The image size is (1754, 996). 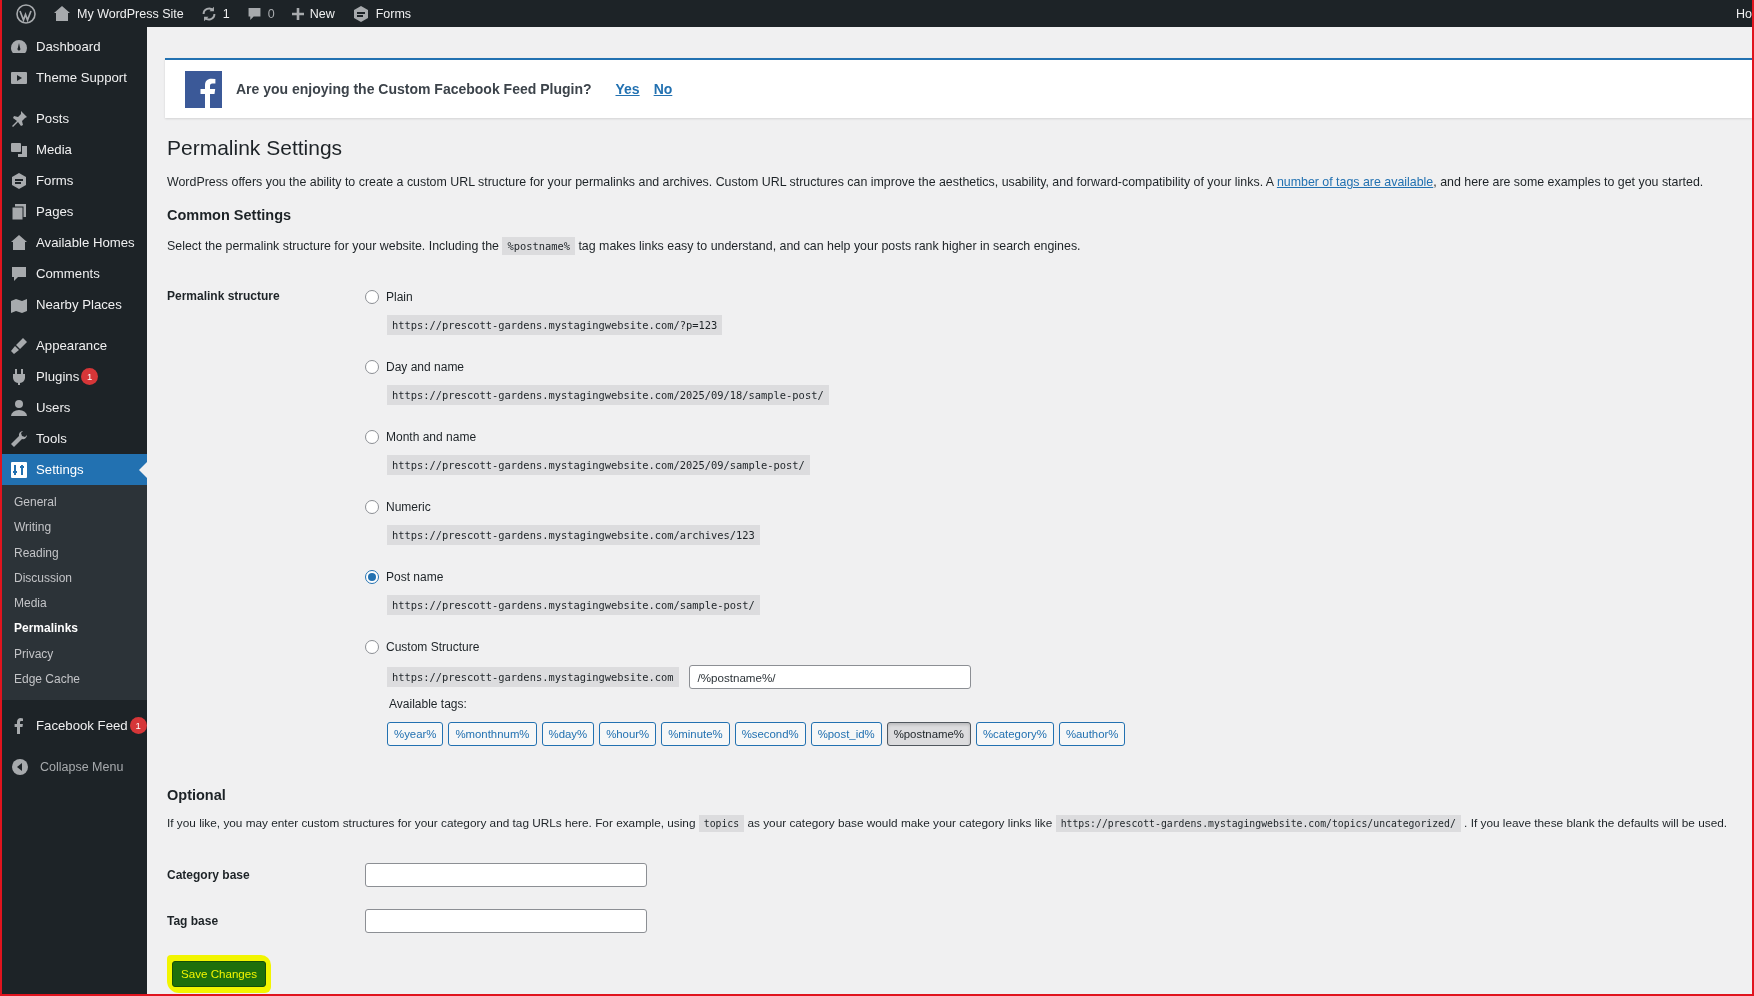 I want to click on submenu-item: Privacy, so click(x=74, y=654).